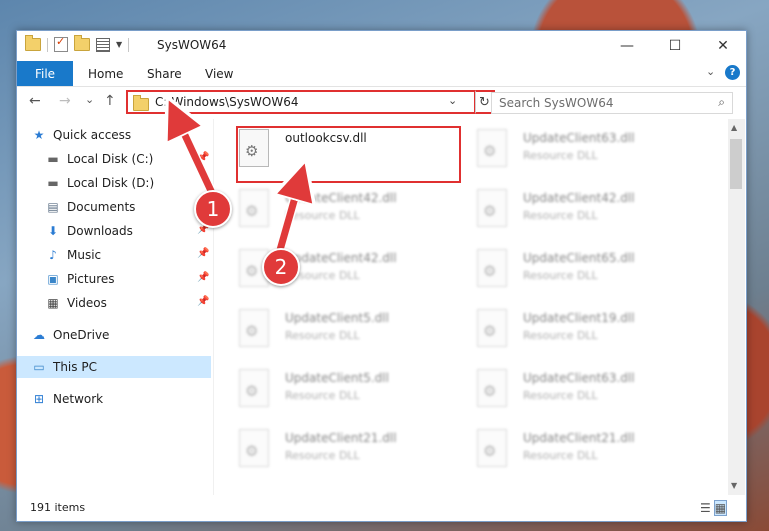 This screenshot has height=531, width=769. What do you see at coordinates (381, 509) in the screenshot?
I see `status-bar: 191 items ☰ ▦` at bounding box center [381, 509].